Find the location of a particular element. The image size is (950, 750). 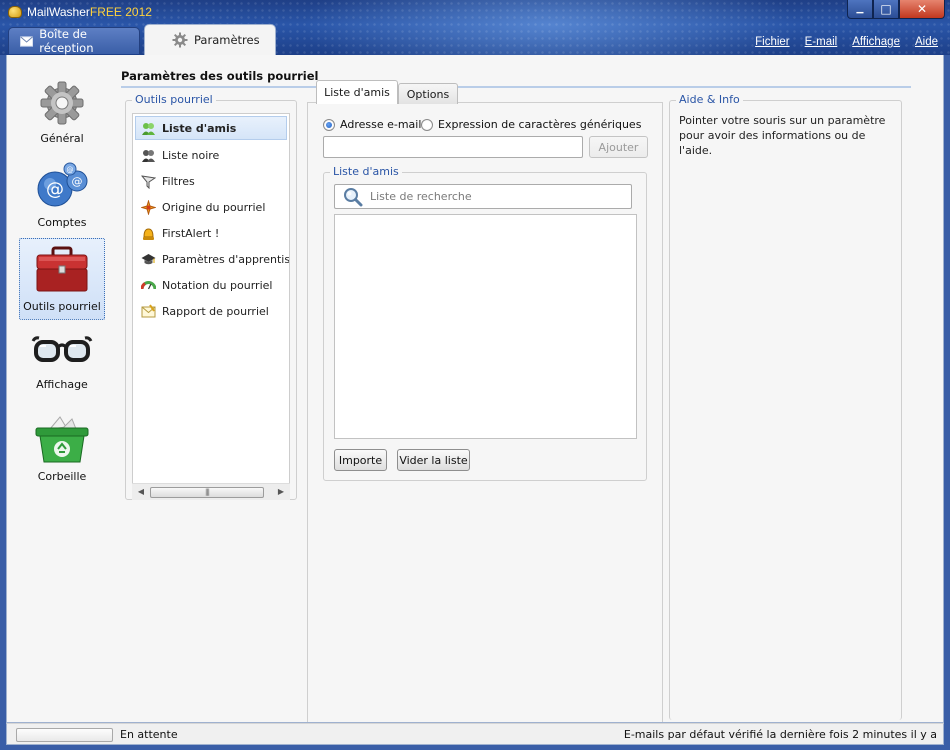

report-icon is located at coordinates (148, 310).